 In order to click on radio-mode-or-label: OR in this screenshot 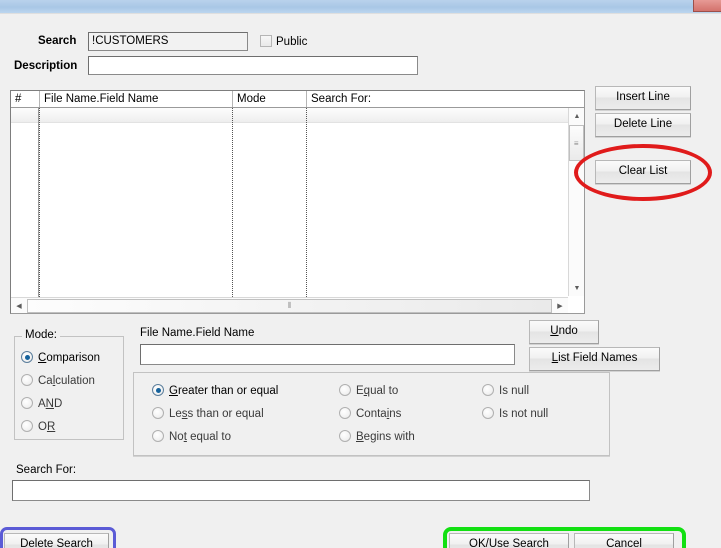, I will do `click(47, 427)`.